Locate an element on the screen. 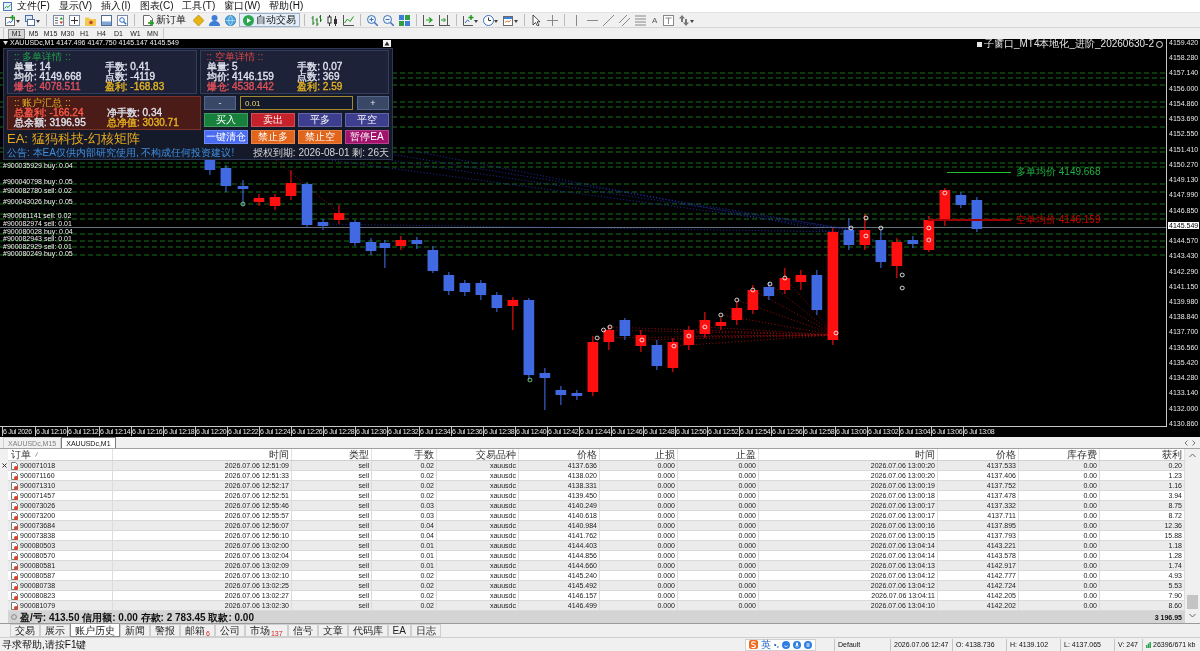  crosshair-icon is located at coordinates (552, 20).